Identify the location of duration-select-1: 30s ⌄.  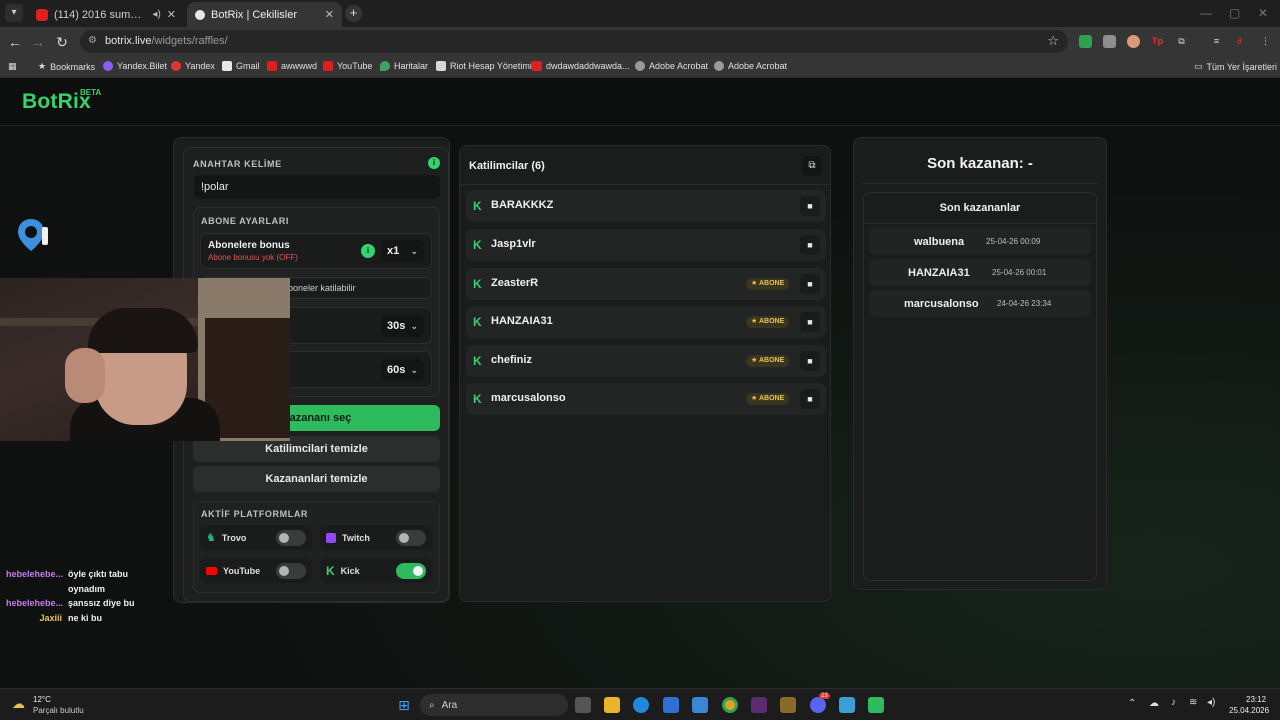
(402, 326).